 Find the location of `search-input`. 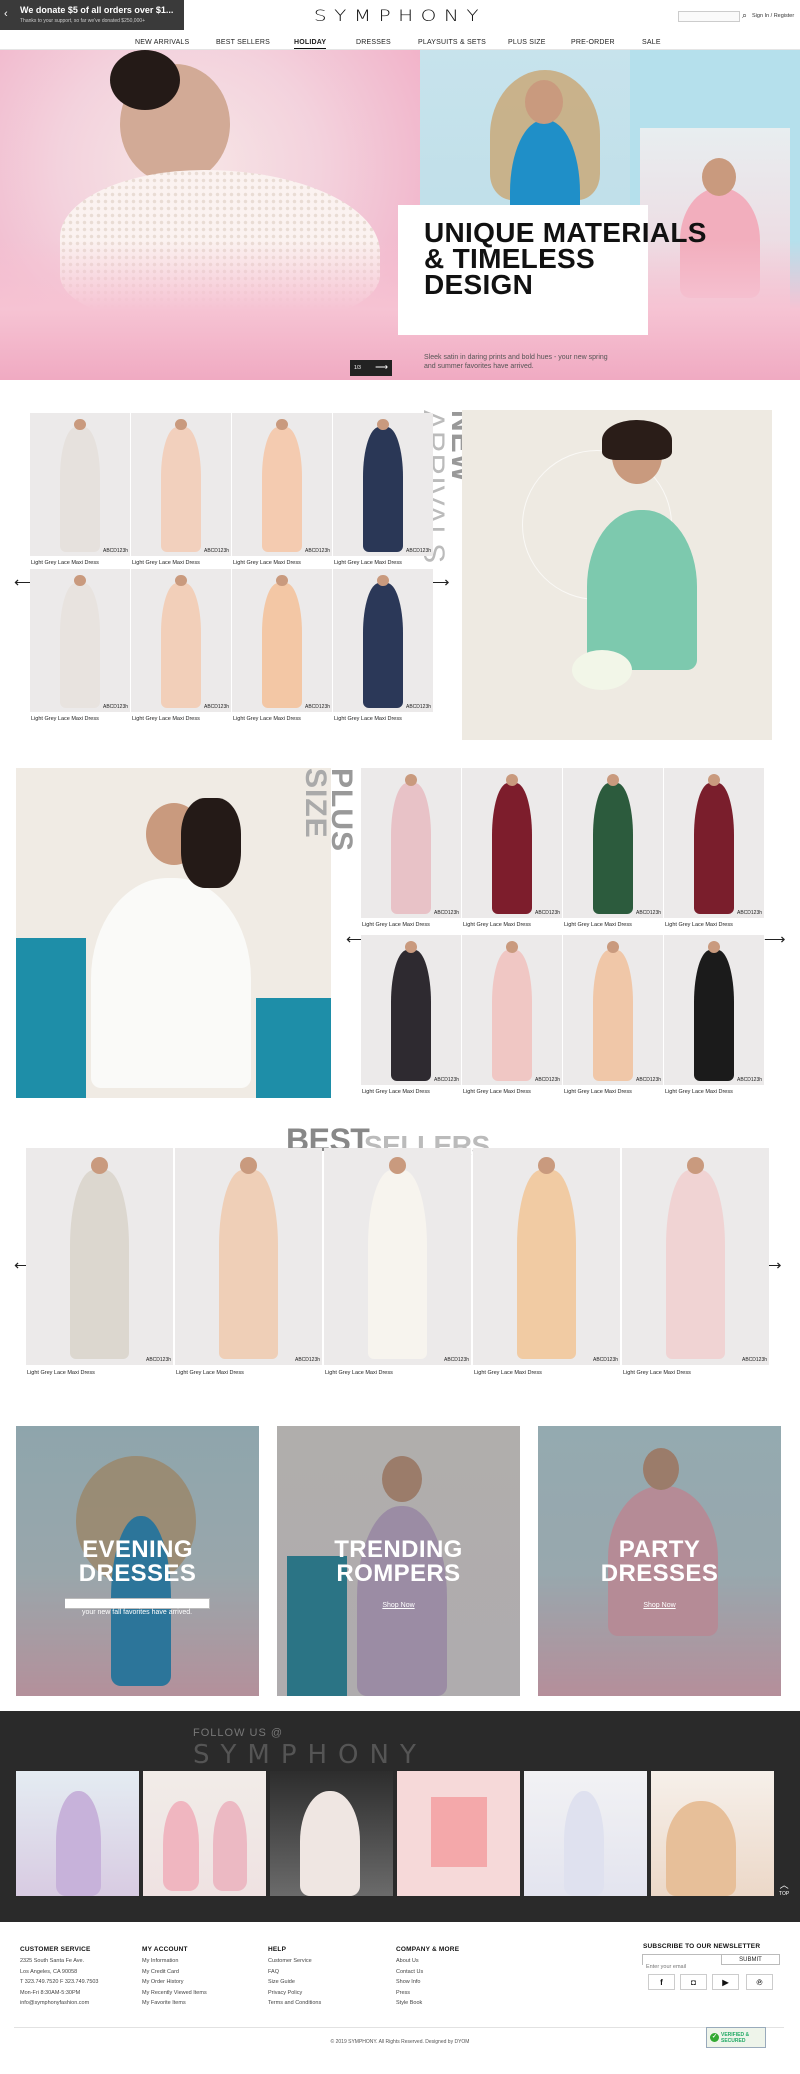

search-input is located at coordinates (709, 24).